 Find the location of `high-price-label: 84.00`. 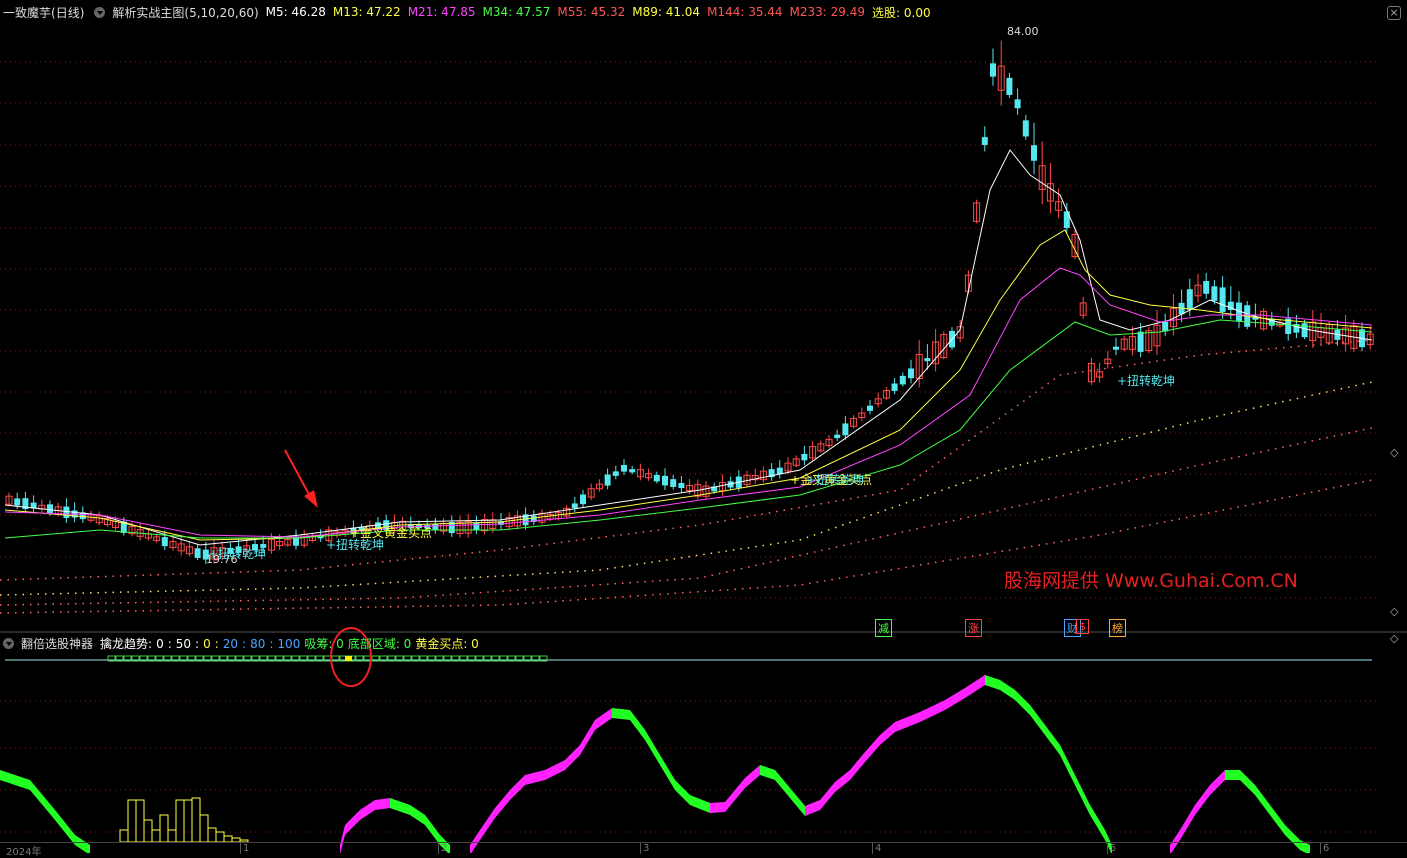

high-price-label: 84.00 is located at coordinates (1023, 31).